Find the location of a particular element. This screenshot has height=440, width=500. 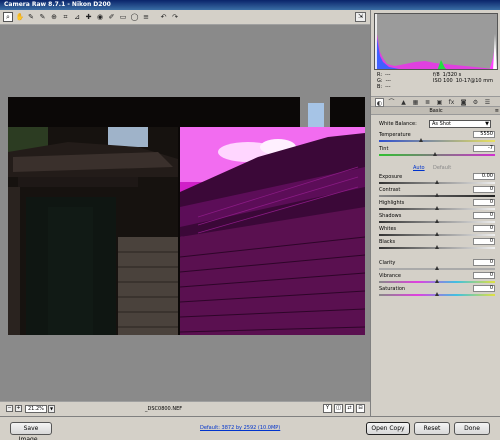

basic-section-header: Basic ≡ is located at coordinates (435, 111).